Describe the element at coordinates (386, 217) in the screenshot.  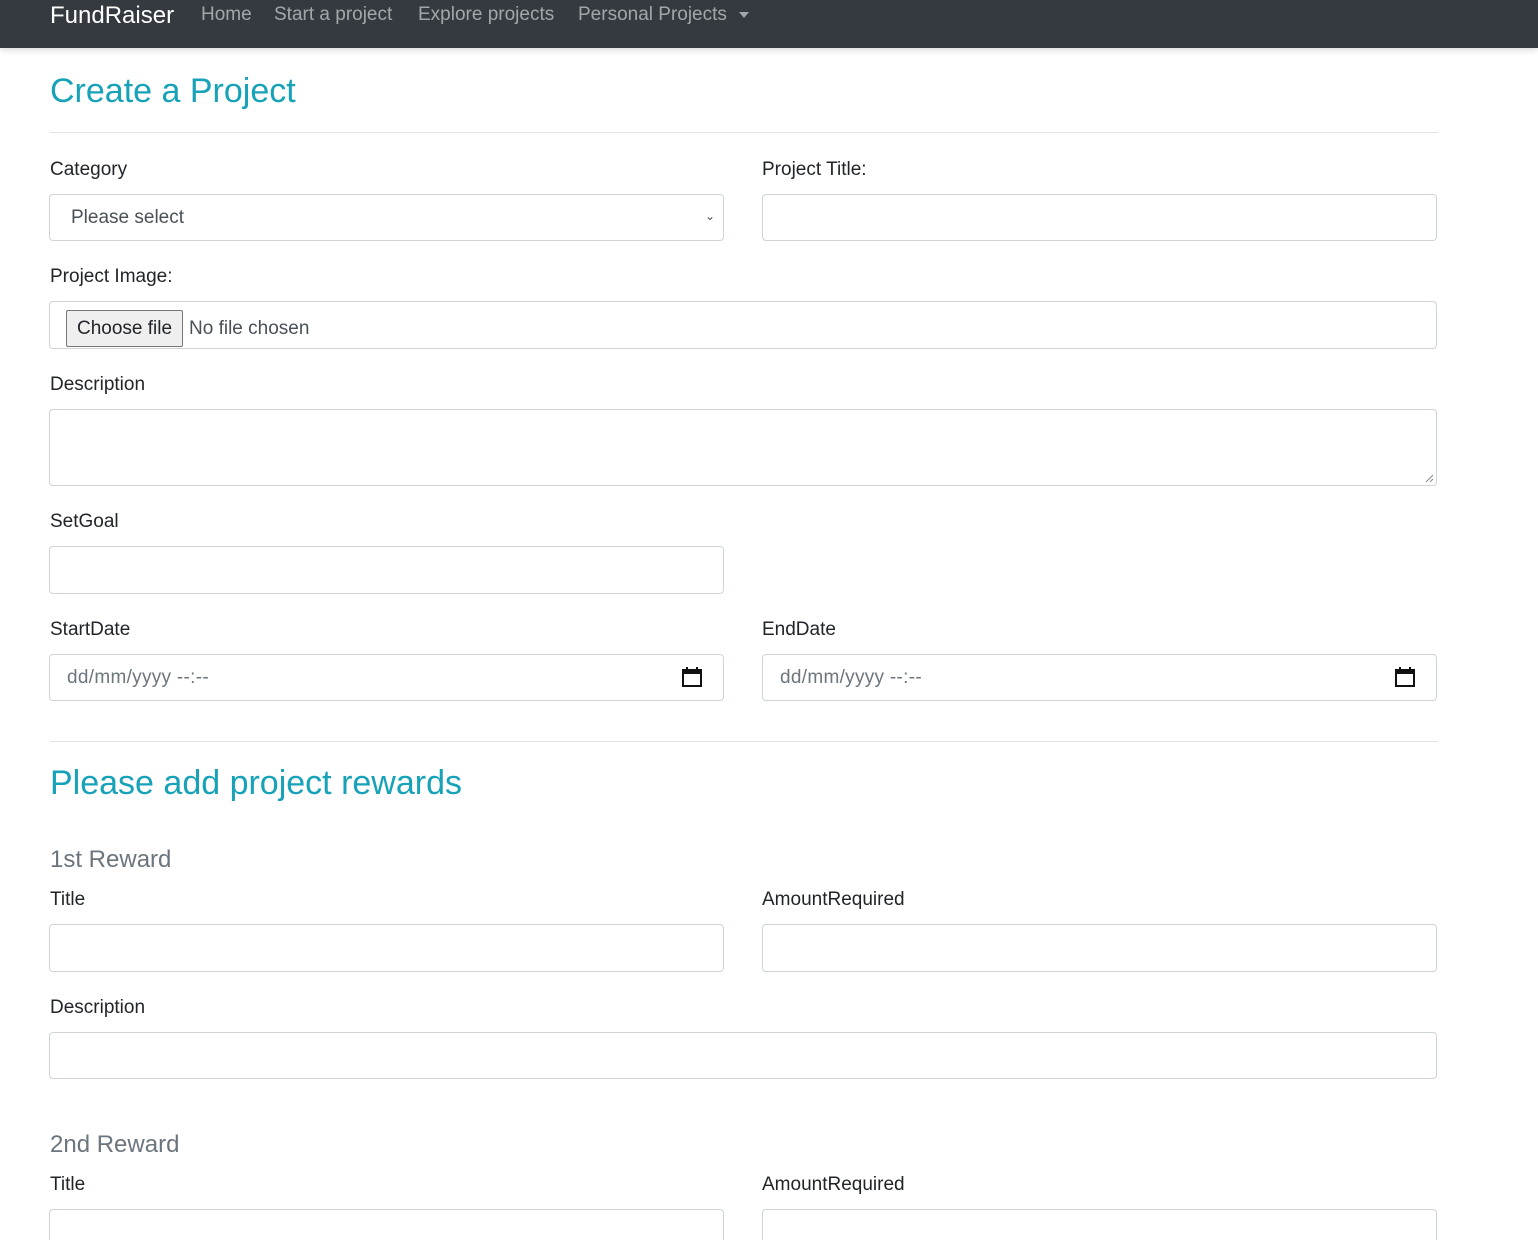
I see `category-select: Please select ⌄` at that location.